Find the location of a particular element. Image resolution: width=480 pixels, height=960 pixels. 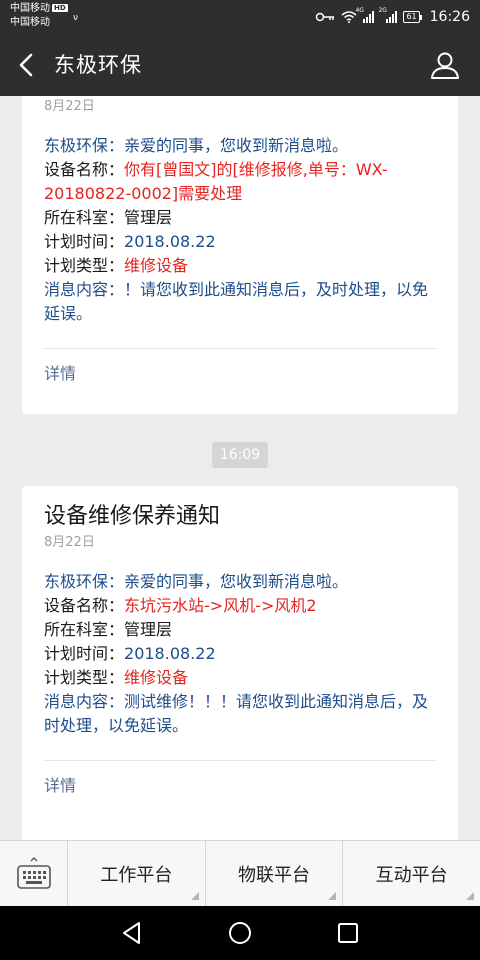

keyboard-toggle-button is located at coordinates (34, 873).